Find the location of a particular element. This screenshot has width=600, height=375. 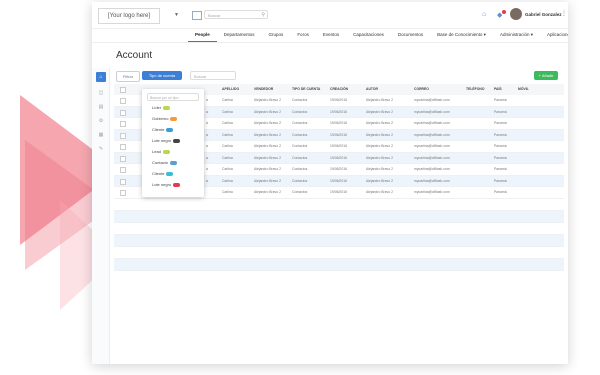

account-type-button: Tipo de cuenta is located at coordinates (162, 75).